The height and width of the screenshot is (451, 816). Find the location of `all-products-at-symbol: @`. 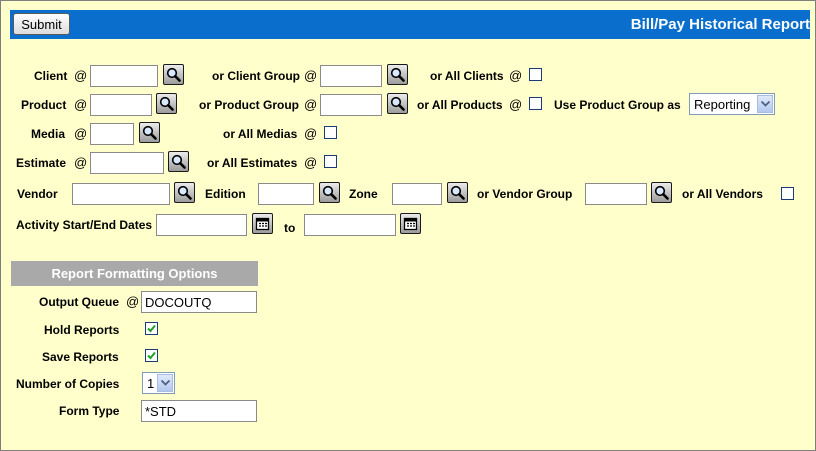

all-products-at-symbol: @ is located at coordinates (516, 104).